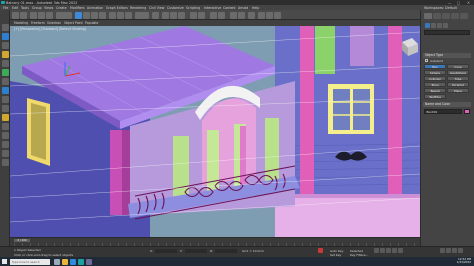  Describe the element at coordinates (89, 261) in the screenshot. I see `store-icon` at that location.